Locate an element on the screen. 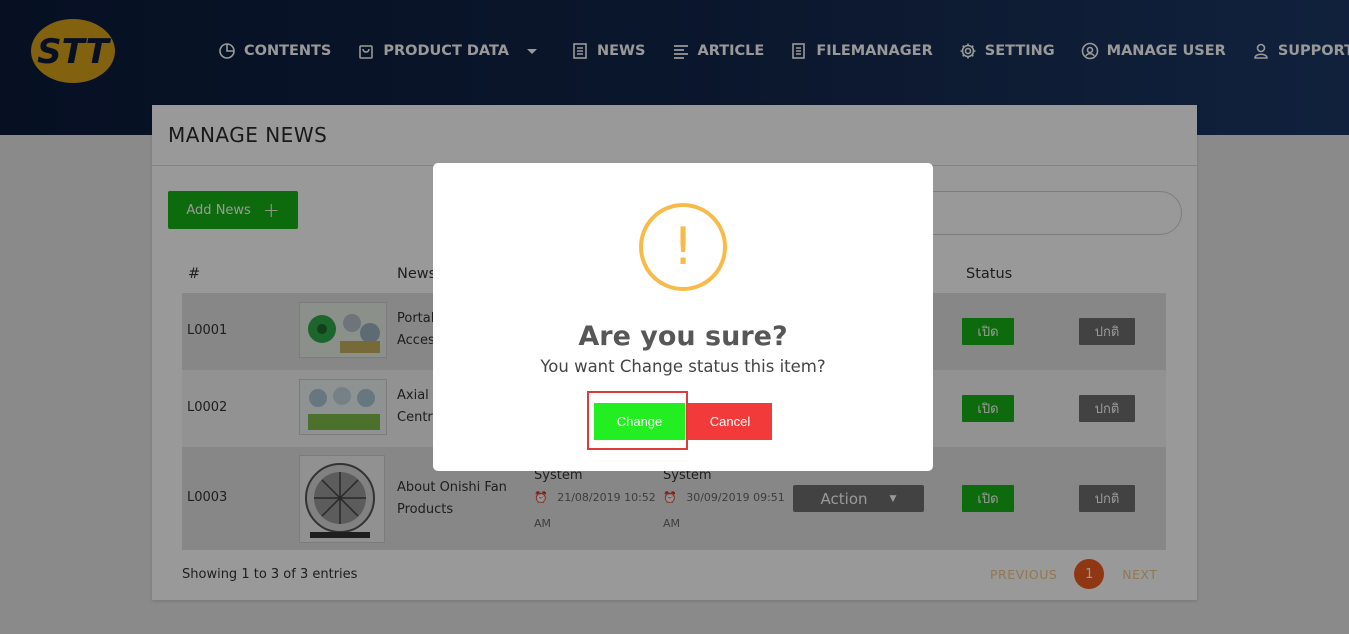 The image size is (1349, 634). change-button: Change is located at coordinates (639, 421).